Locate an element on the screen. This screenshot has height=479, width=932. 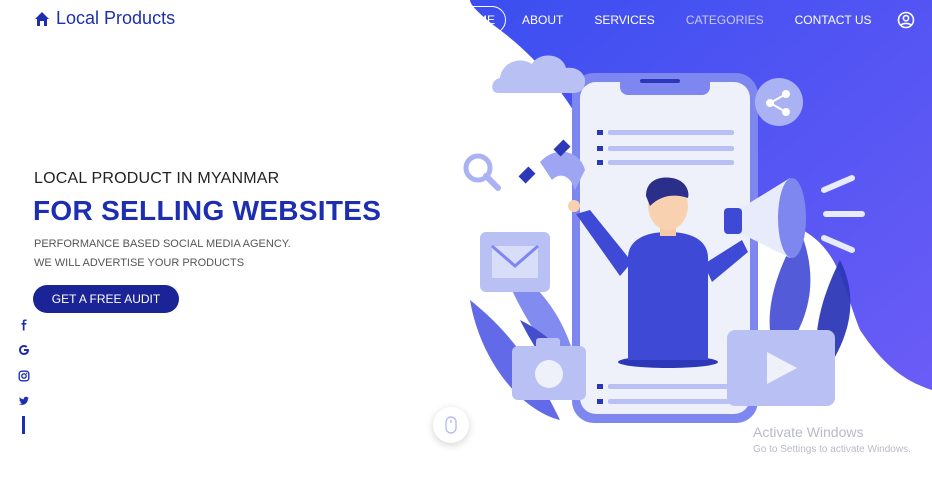
instagram-icon is located at coordinates (24, 376).